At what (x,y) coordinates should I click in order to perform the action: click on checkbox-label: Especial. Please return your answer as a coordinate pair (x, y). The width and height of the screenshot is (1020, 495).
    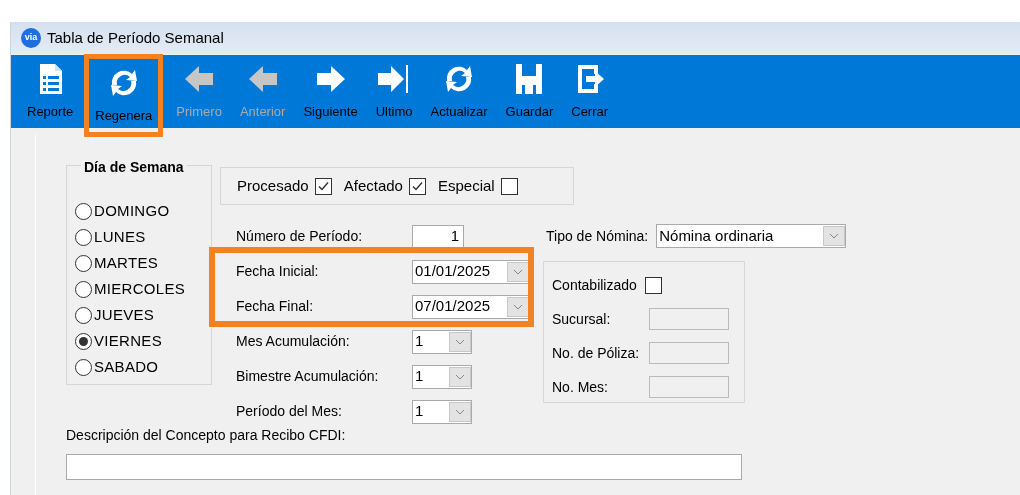
    Looking at the image, I should click on (466, 185).